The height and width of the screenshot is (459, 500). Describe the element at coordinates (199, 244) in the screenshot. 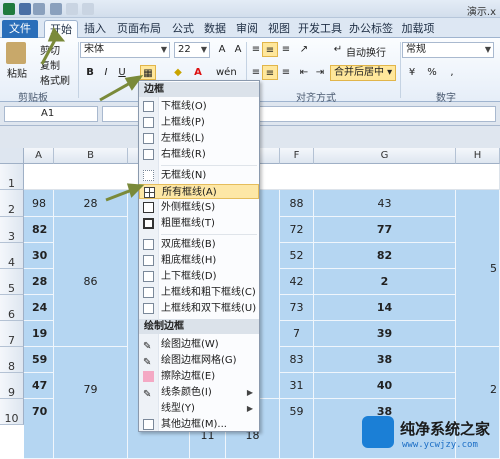

I see `menu-item-double-bottom-border: 双底框线(B)` at that location.